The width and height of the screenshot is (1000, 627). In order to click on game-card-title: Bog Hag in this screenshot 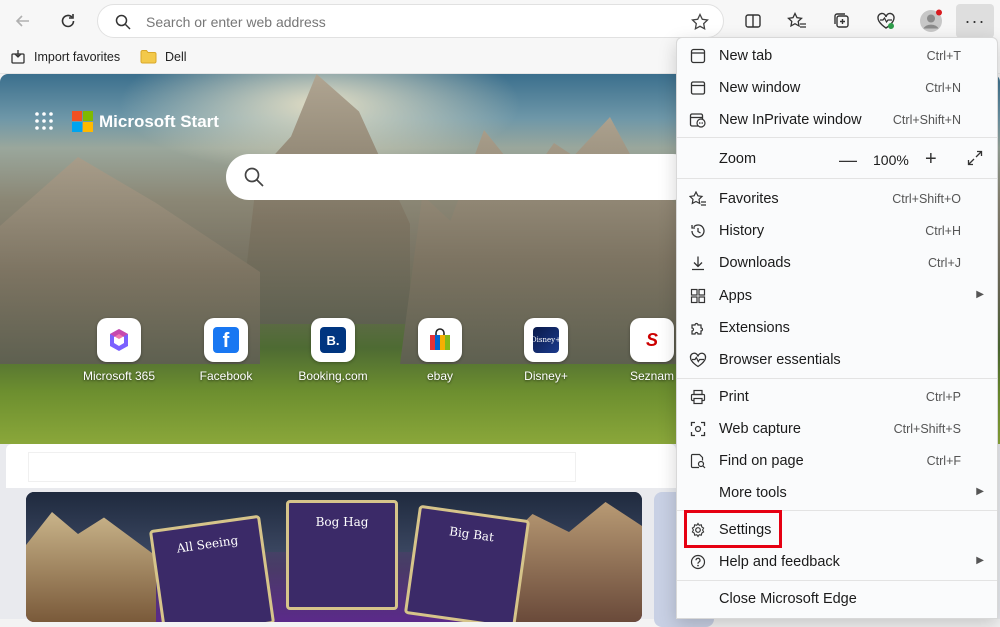, I will do `click(342, 522)`.